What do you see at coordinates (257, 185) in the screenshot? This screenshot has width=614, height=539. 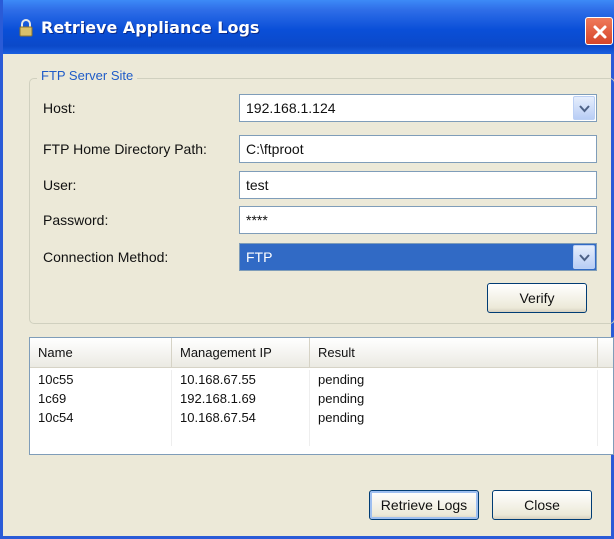 I see `user-value: test` at bounding box center [257, 185].